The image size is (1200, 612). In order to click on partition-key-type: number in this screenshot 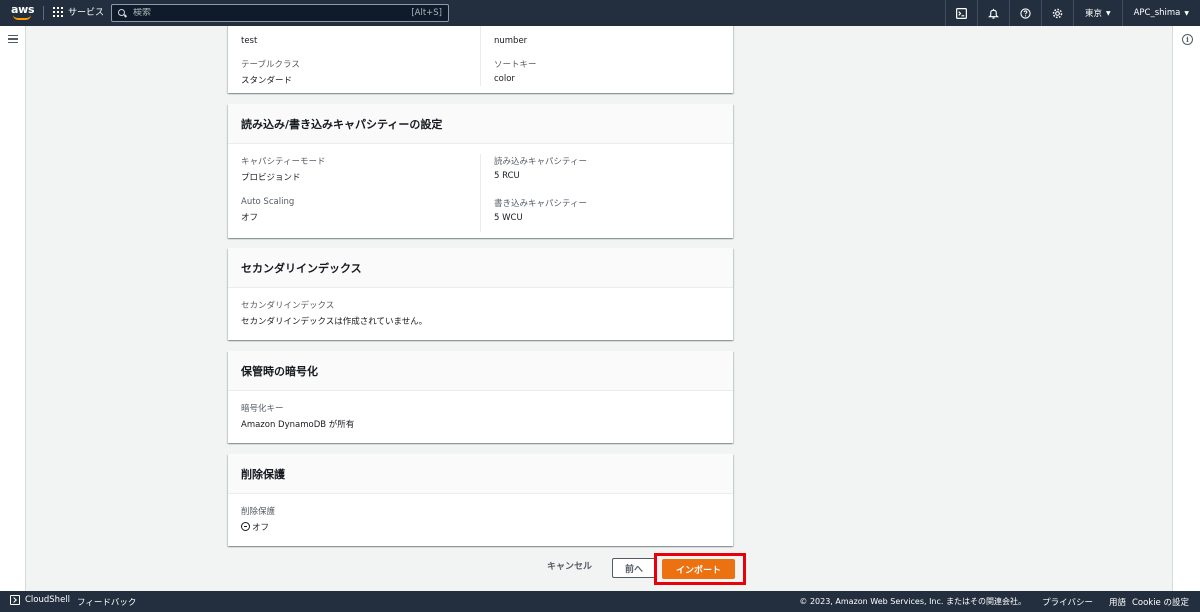, I will do `click(510, 39)`.